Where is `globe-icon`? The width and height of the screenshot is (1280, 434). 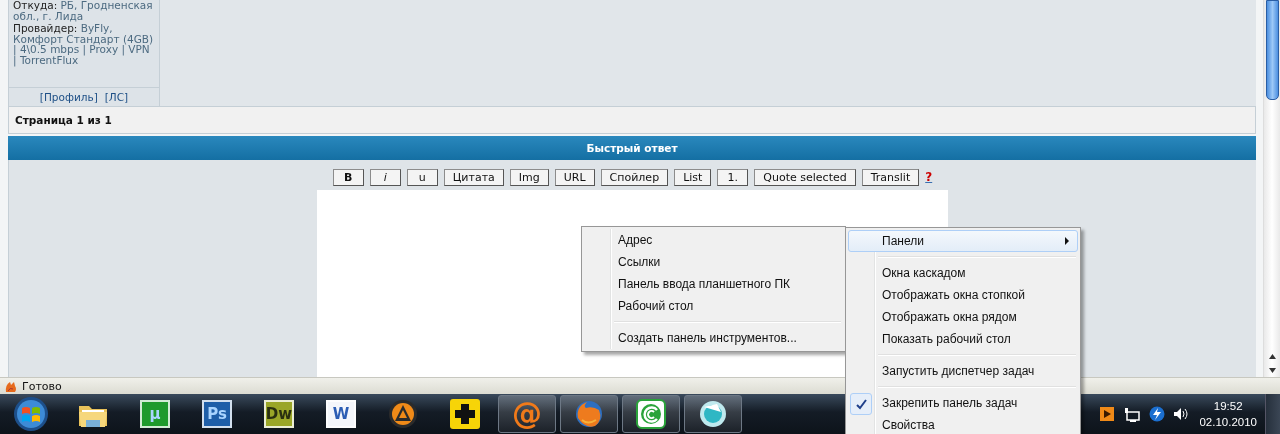 globe-icon is located at coordinates (589, 414).